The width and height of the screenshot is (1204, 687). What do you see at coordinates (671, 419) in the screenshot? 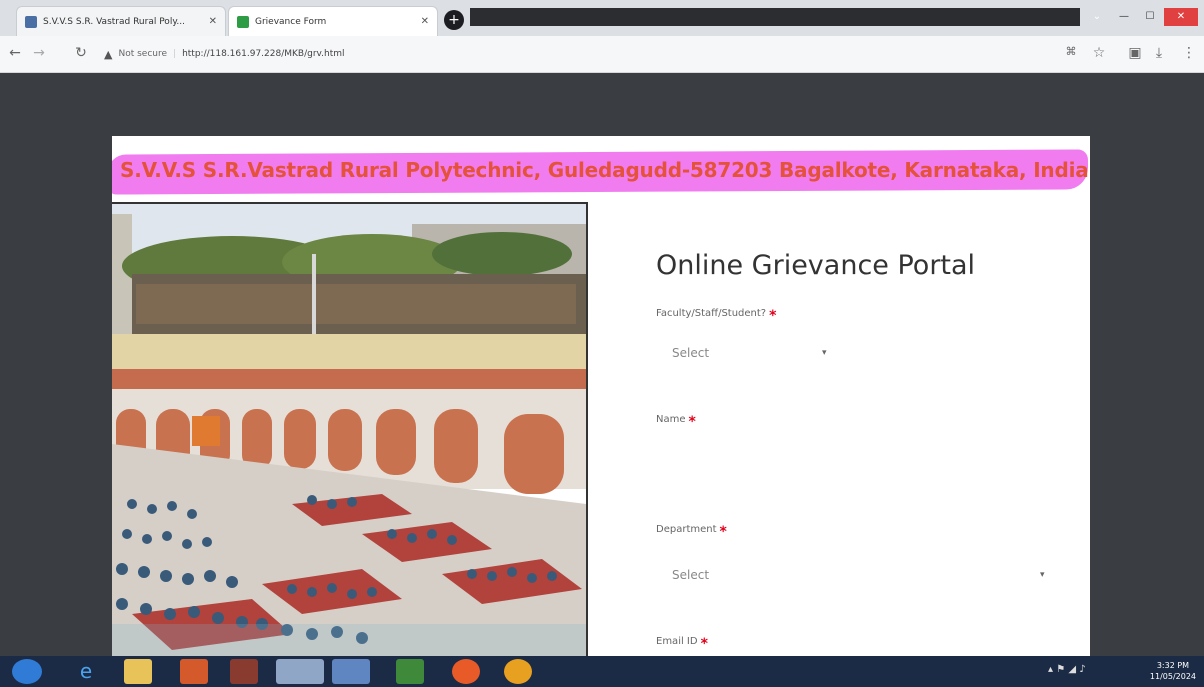
I see `name-label-text: Name` at bounding box center [671, 419].